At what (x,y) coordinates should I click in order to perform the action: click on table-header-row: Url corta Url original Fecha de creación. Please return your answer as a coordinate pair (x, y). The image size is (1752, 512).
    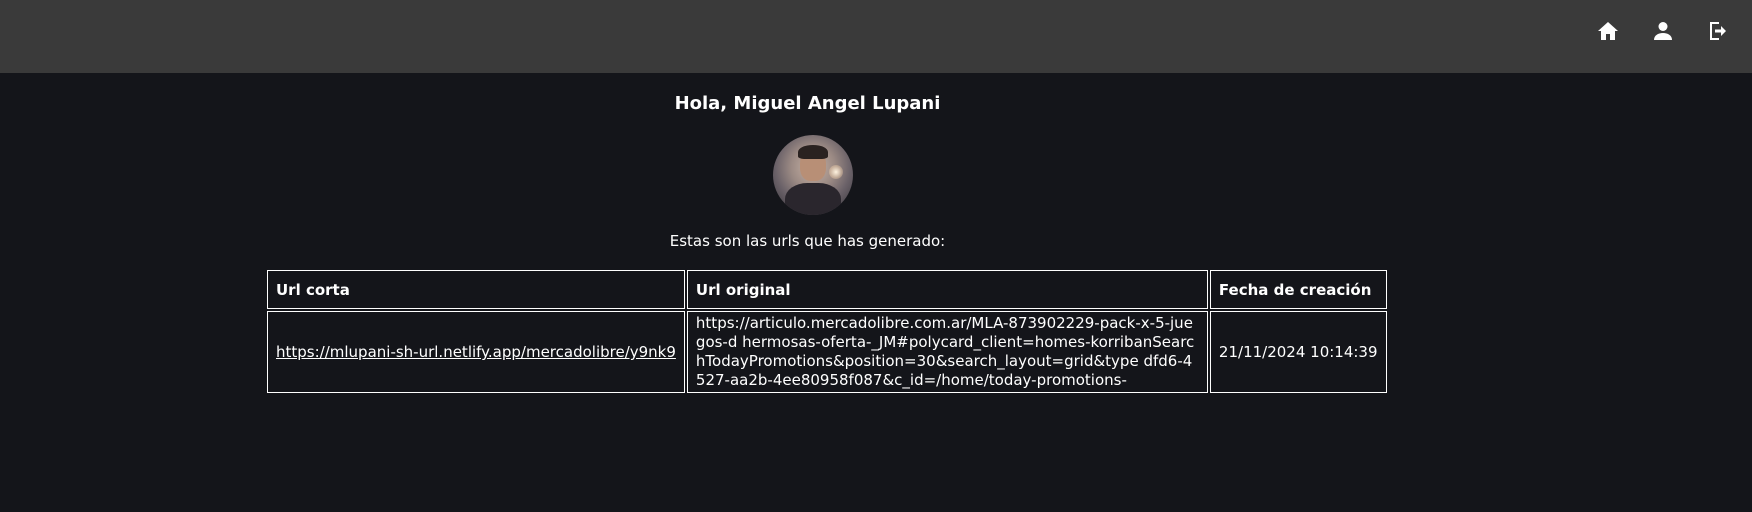
    Looking at the image, I should click on (827, 289).